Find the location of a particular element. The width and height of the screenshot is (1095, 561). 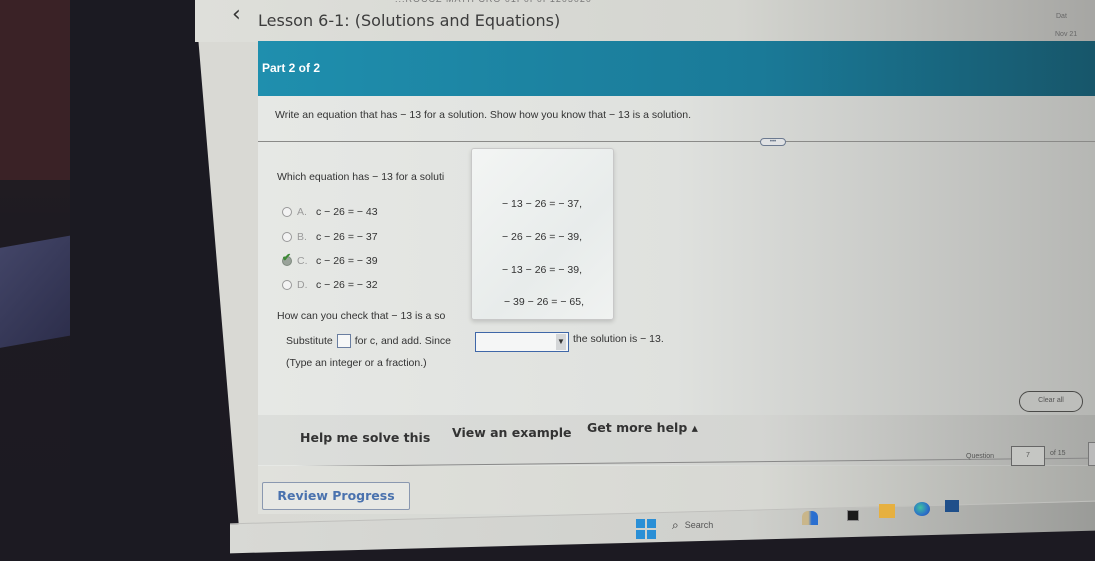

option-d: D. c − 26 = − 32 is located at coordinates (330, 285).